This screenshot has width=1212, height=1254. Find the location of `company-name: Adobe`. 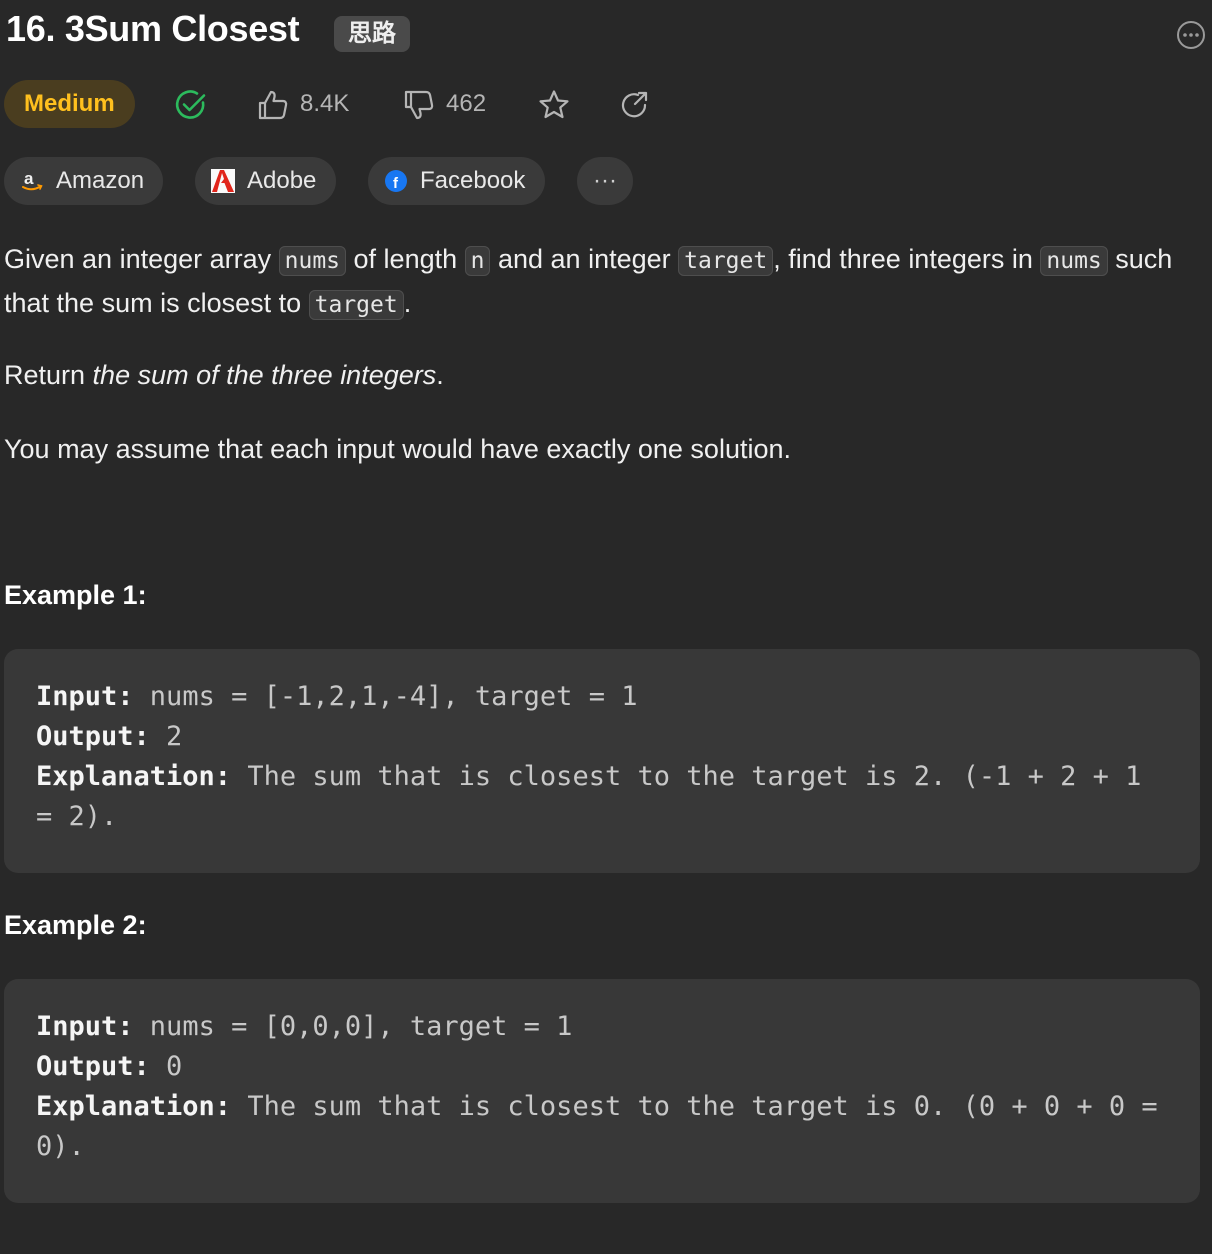

company-name: Adobe is located at coordinates (282, 180).